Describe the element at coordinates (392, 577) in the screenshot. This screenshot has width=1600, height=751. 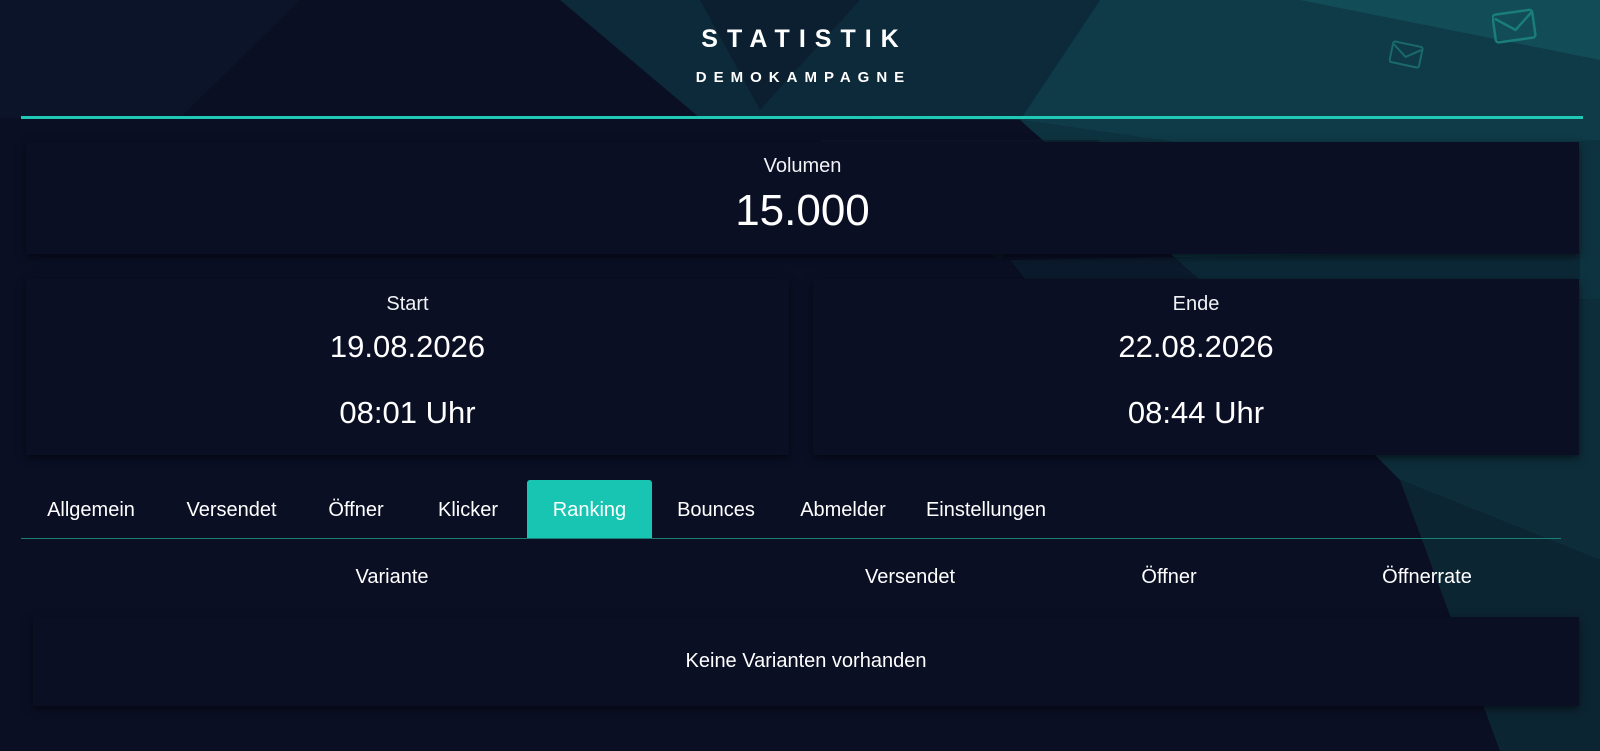
I see `column-header-variante: Variante` at that location.